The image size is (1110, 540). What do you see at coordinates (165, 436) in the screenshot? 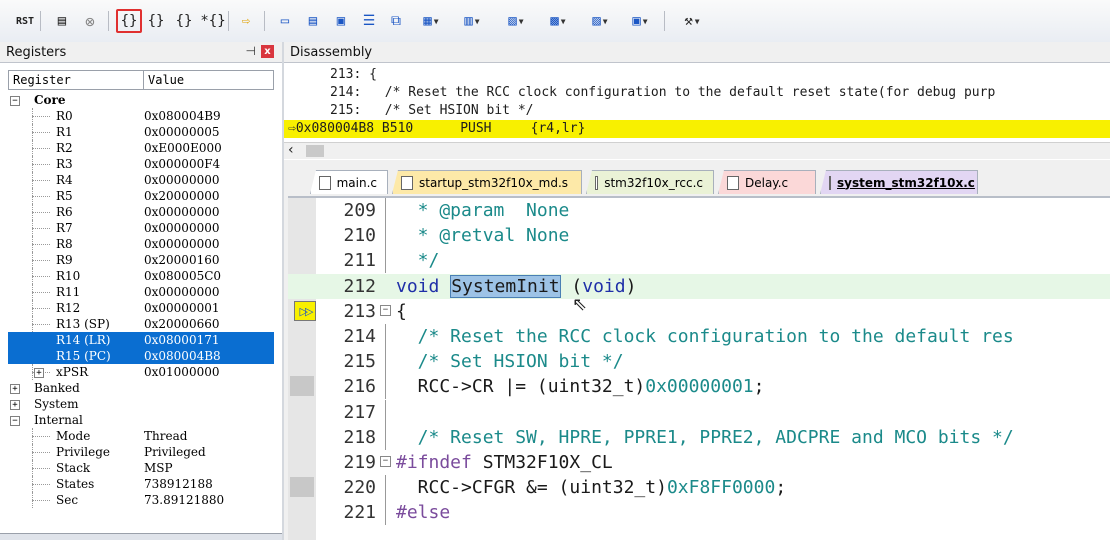
I see `register-value: Thread` at bounding box center [165, 436].